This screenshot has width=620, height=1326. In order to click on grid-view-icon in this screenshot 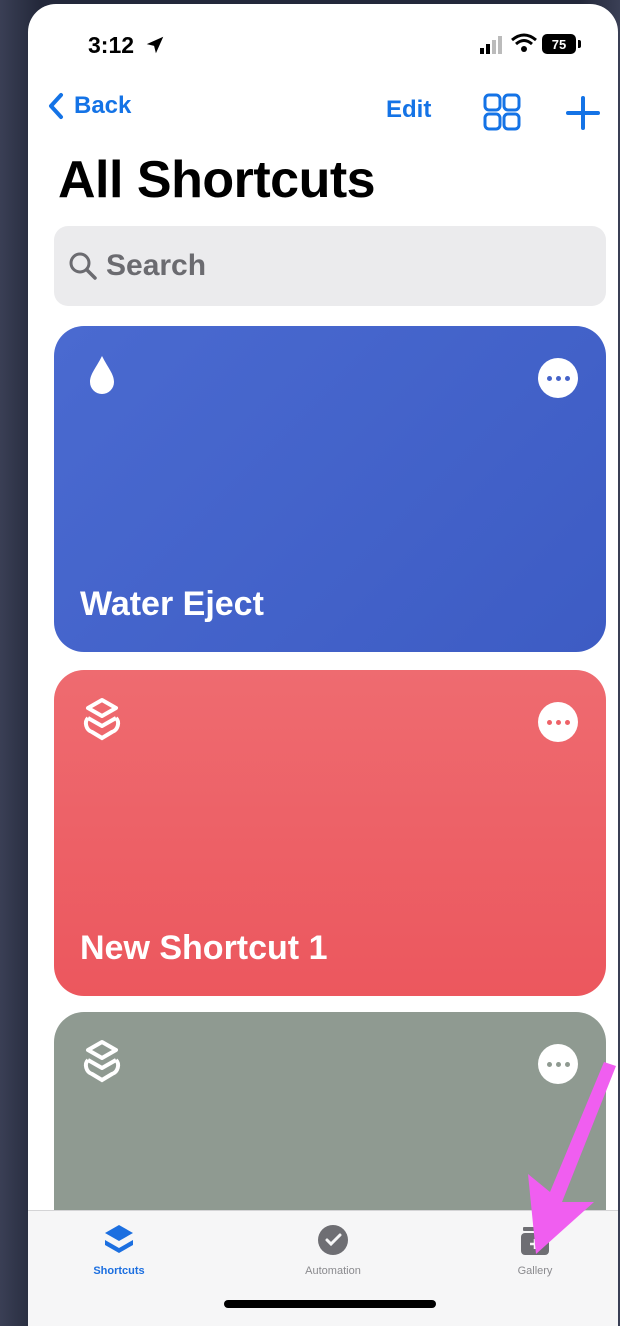, I will do `click(502, 112)`.